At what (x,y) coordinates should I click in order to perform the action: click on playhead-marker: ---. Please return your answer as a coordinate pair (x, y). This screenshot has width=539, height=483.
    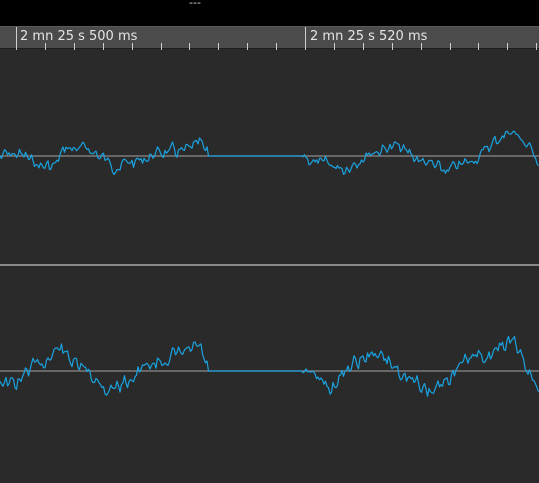
    Looking at the image, I should click on (195, 4).